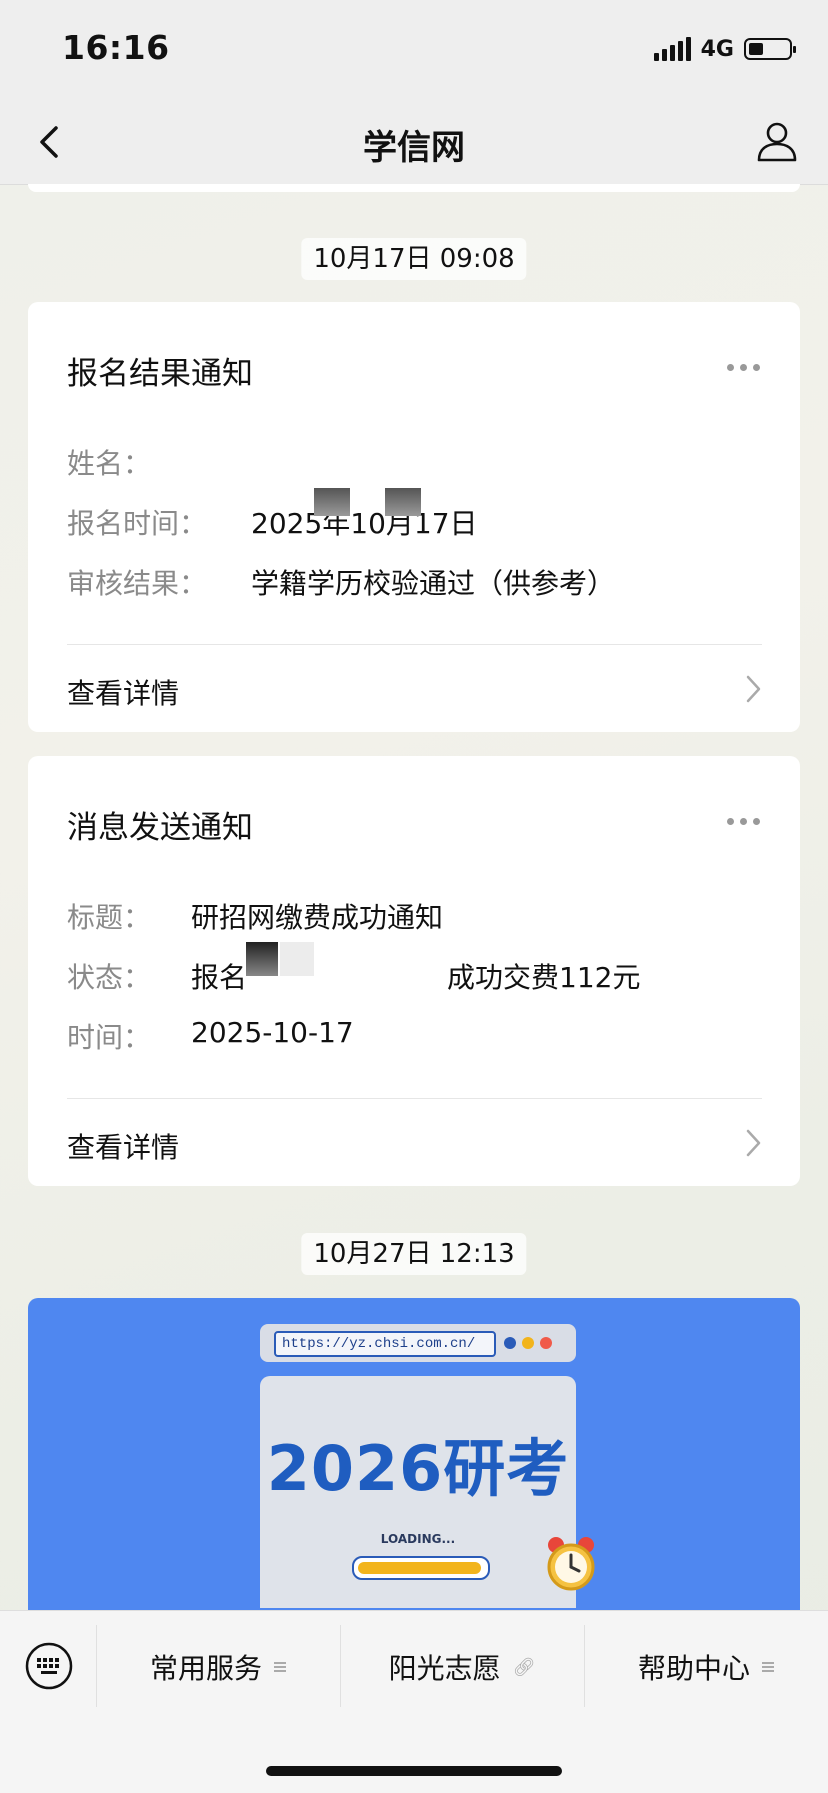 This screenshot has width=828, height=1793. I want to click on status-value-end: 成功交费112元, so click(544, 977).